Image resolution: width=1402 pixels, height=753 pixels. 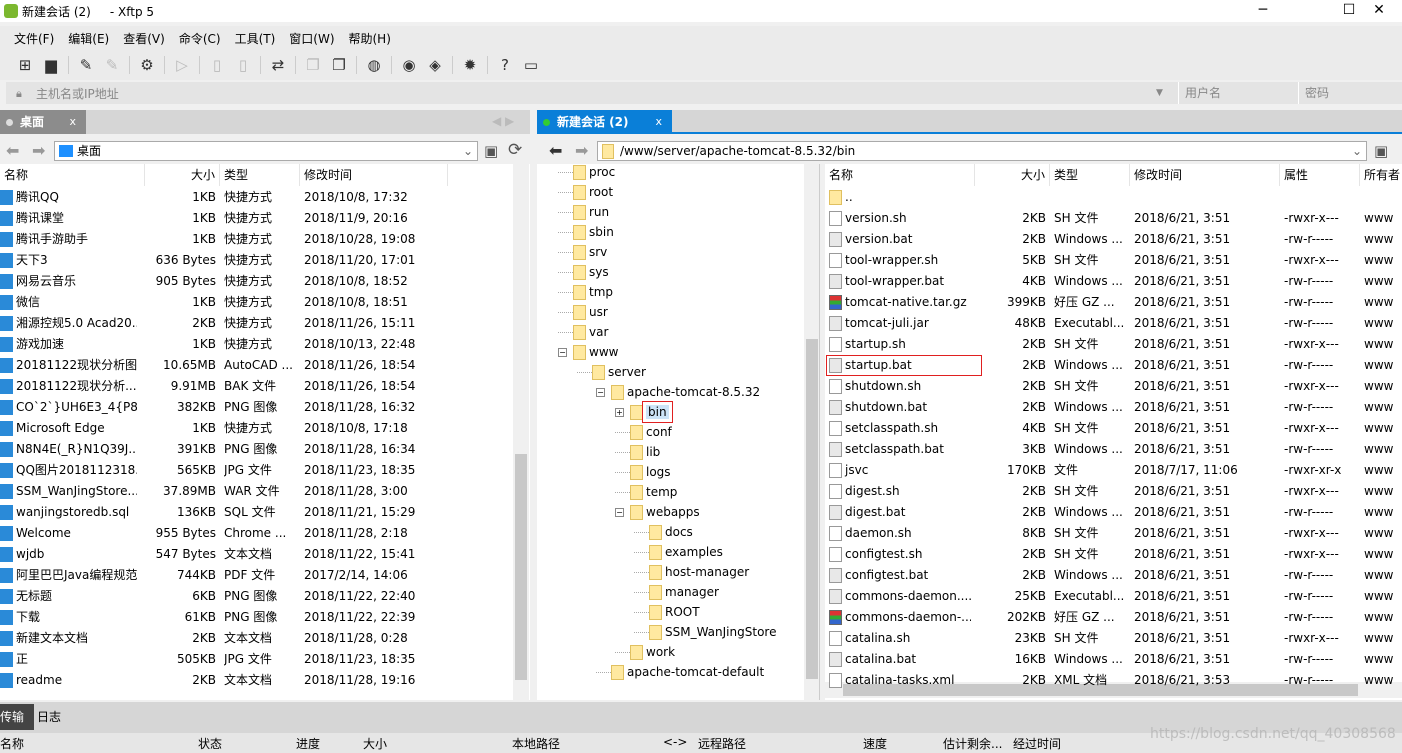 What do you see at coordinates (12, 743) in the screenshot?
I see `transfer-column-header: 名称` at bounding box center [12, 743].